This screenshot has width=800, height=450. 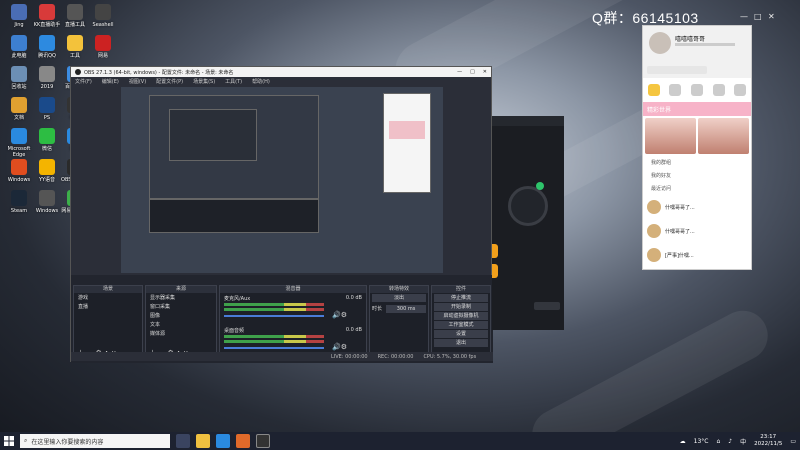 I want to click on qq-list-item: 我的群组, so click(x=697, y=162).